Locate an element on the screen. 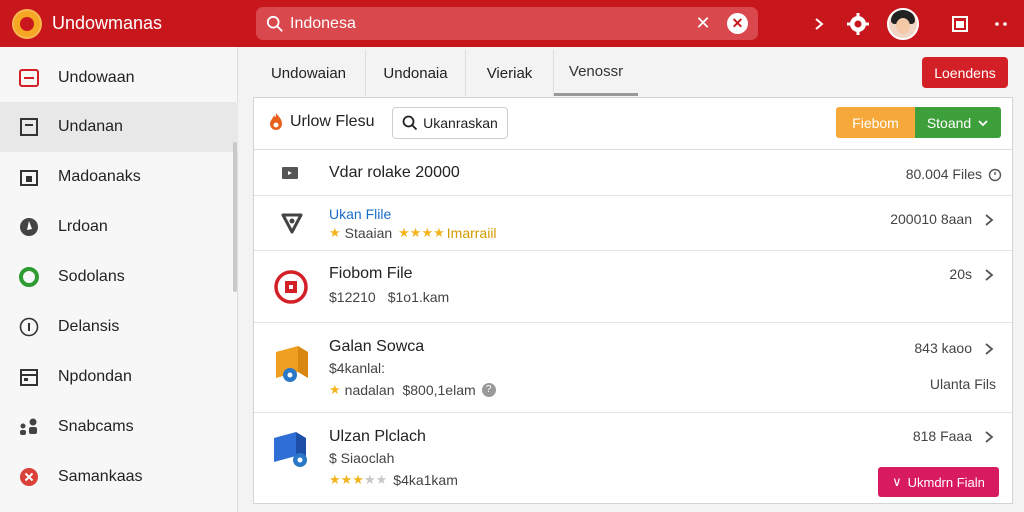  sidebar-item-snabcams: Snabcams is located at coordinates (119, 427).